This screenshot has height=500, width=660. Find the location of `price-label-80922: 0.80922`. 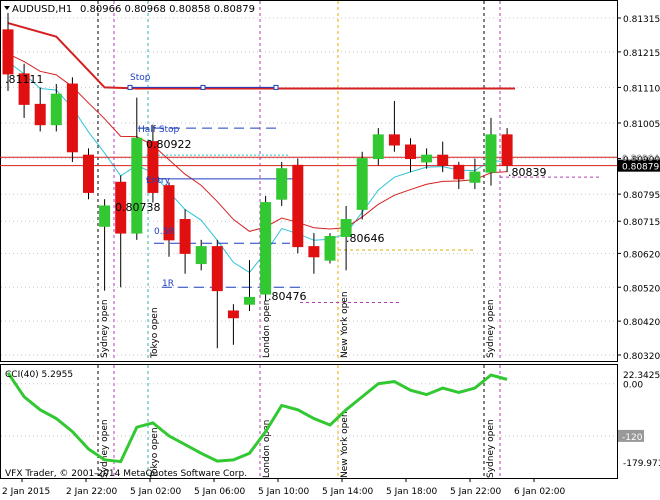

price-label-80922: 0.80922 is located at coordinates (169, 144).